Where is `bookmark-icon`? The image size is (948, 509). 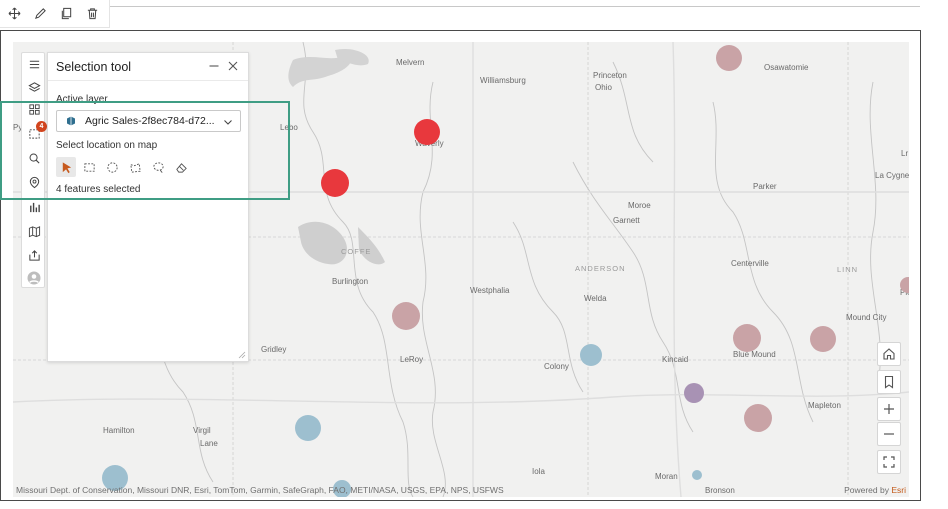
bookmark-icon is located at coordinates (889, 382).